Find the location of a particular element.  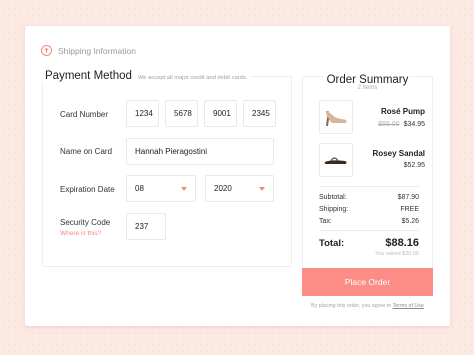

arrow-up-circle-icon is located at coordinates (46, 50).